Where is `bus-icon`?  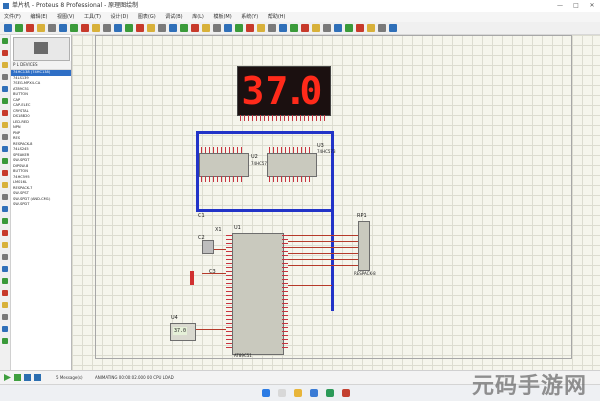 bus-icon is located at coordinates (5, 101).